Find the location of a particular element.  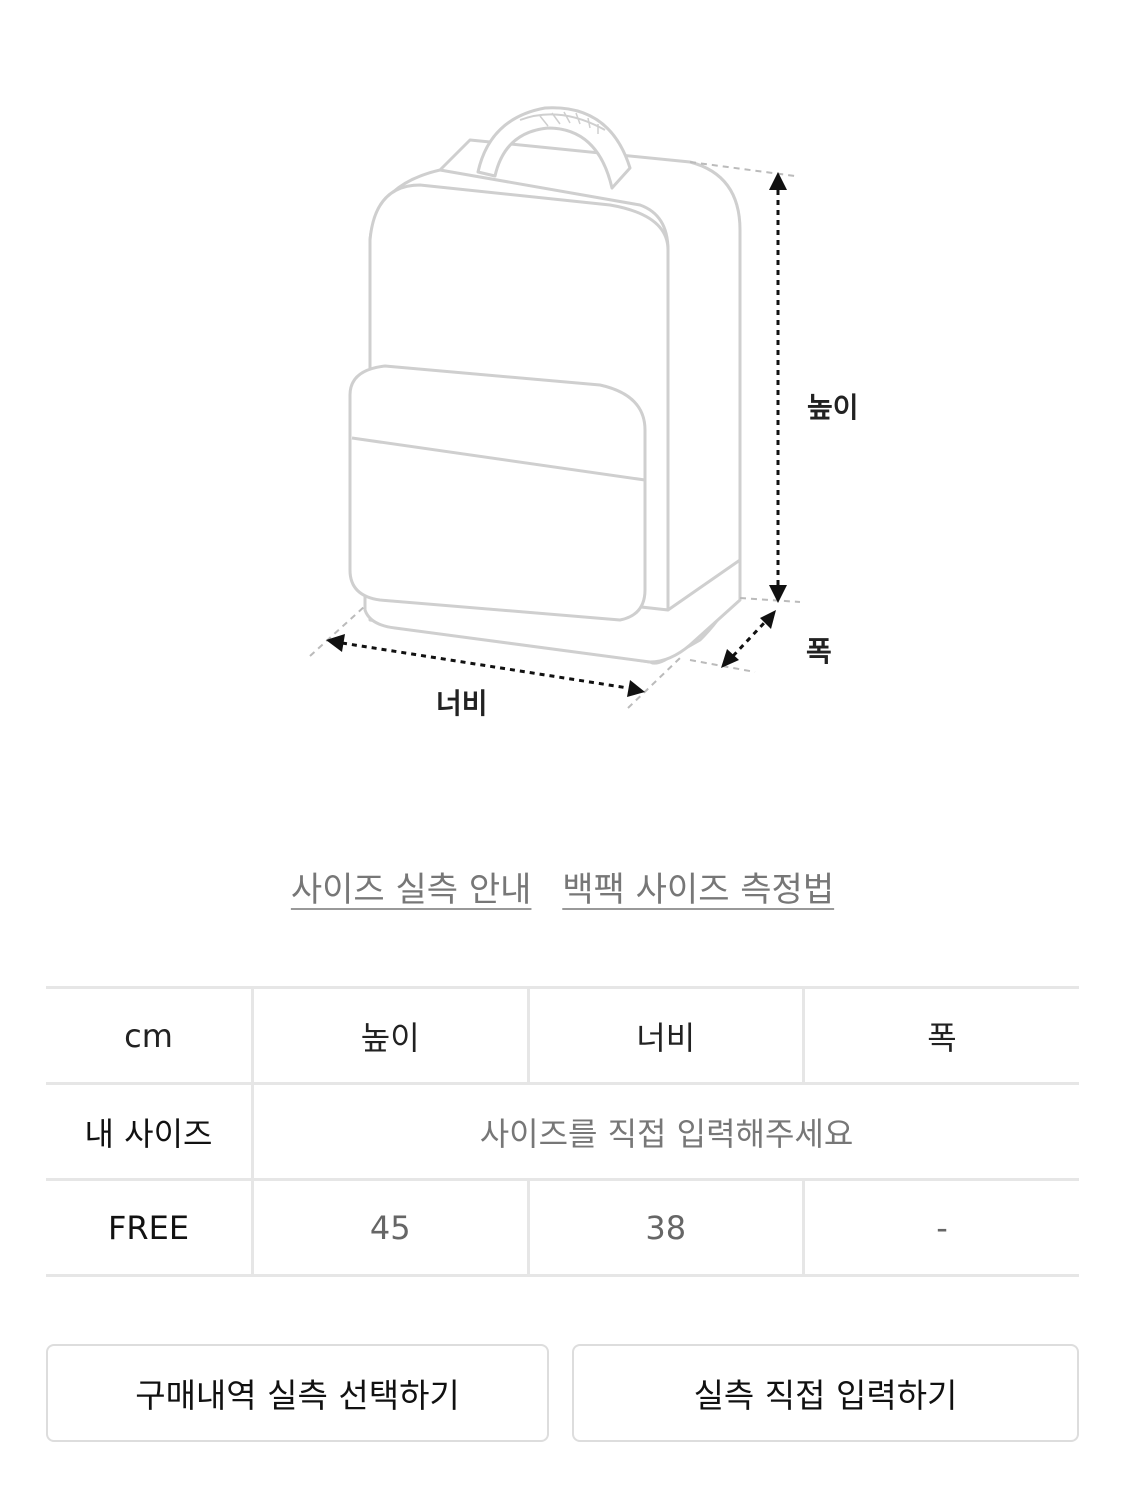

table-header-row: cm 높이 너비 폭 is located at coordinates (562, 1035).